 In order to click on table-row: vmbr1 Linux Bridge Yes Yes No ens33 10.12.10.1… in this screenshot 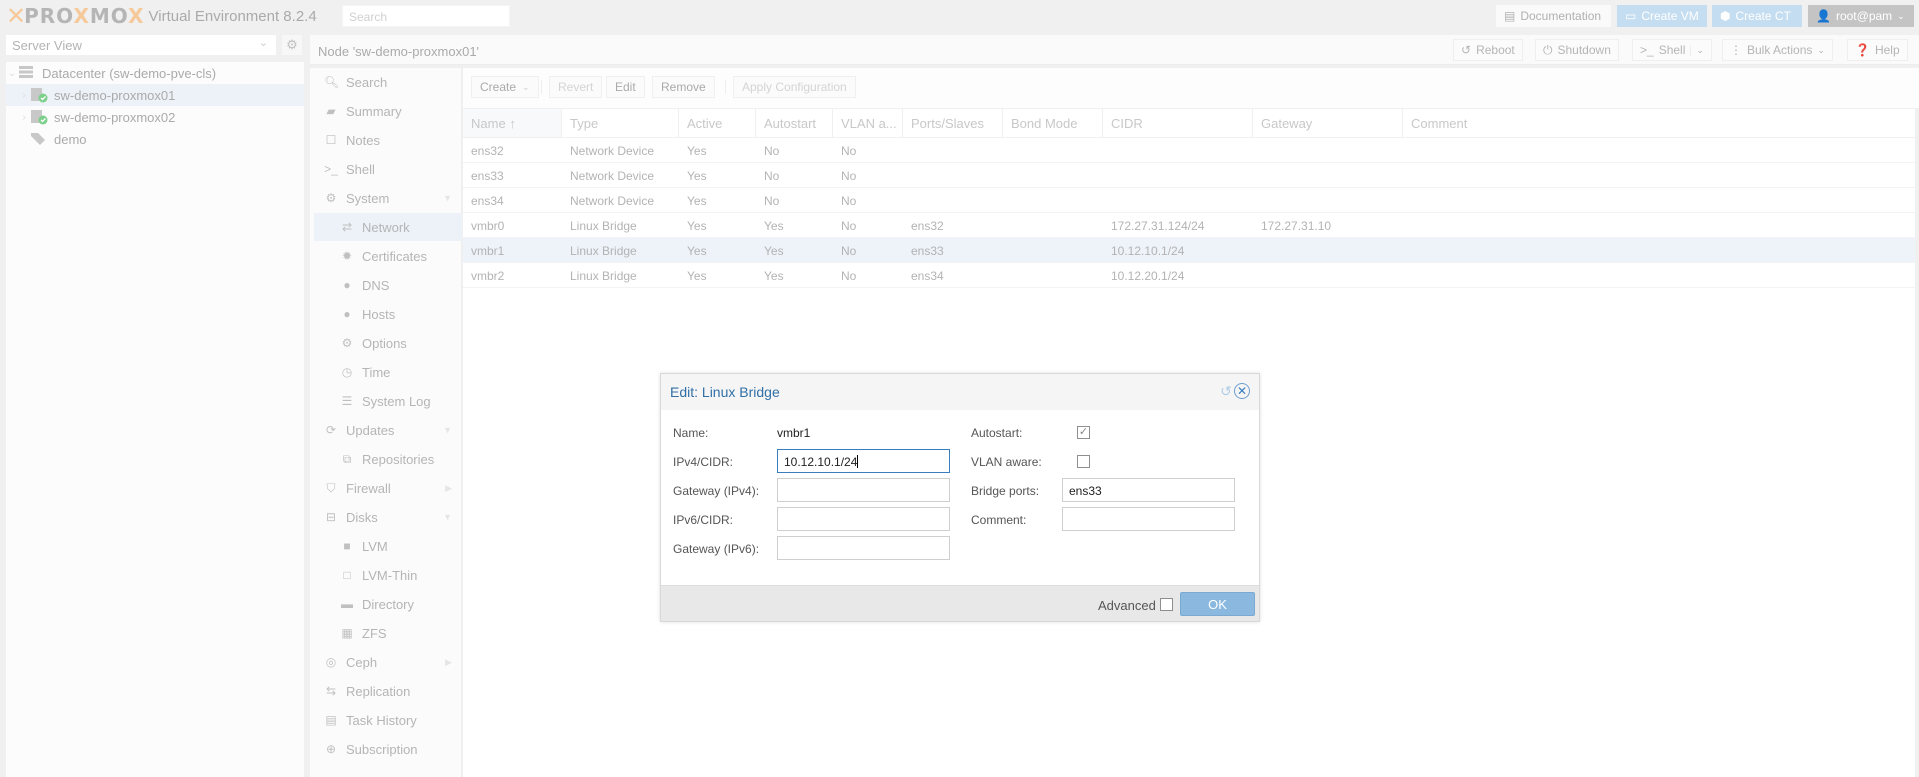, I will do `click(1189, 250)`.